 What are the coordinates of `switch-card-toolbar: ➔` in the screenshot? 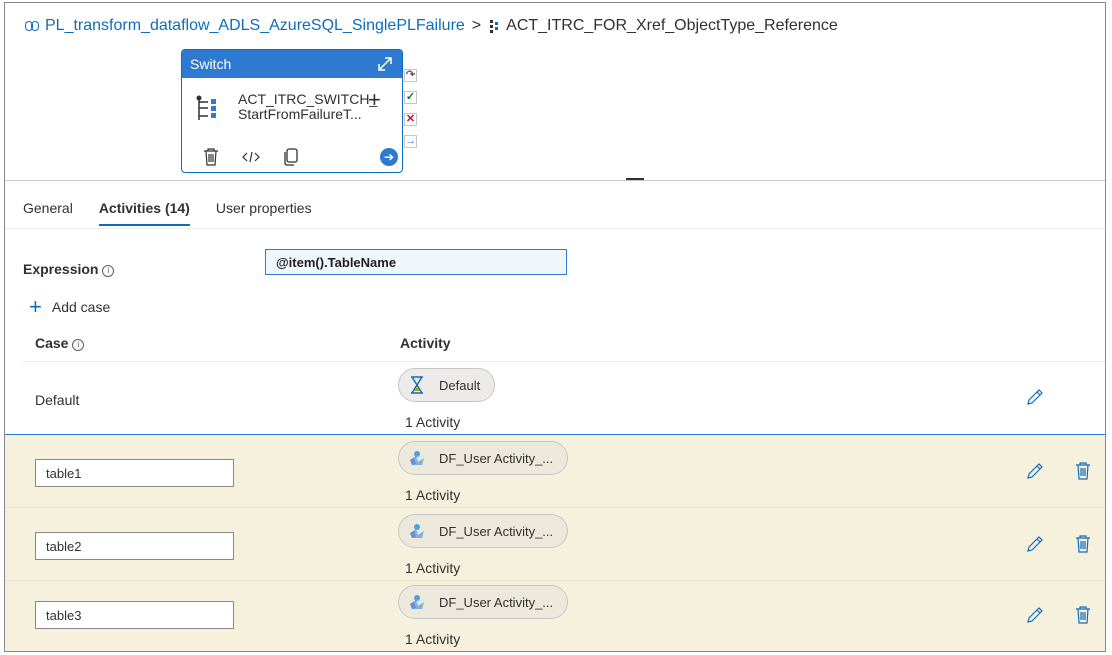 It's located at (300, 157).